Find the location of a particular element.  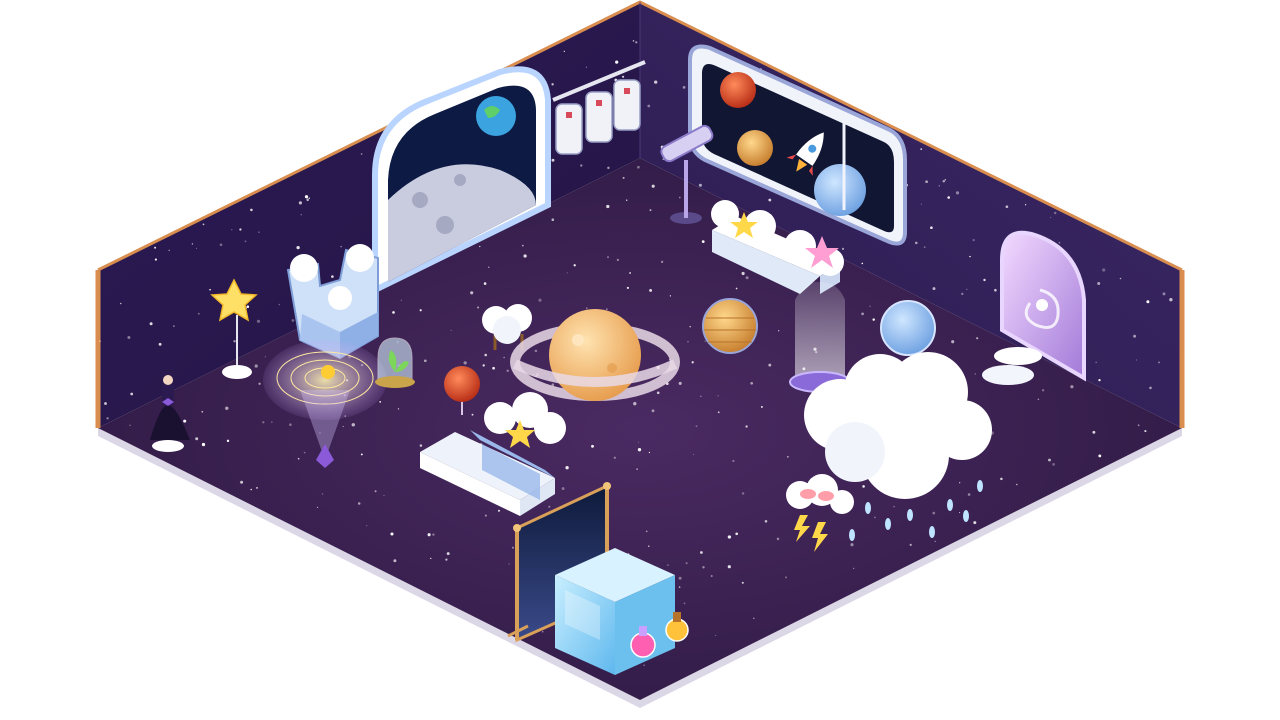

plant-jar-icon is located at coordinates (395, 362).